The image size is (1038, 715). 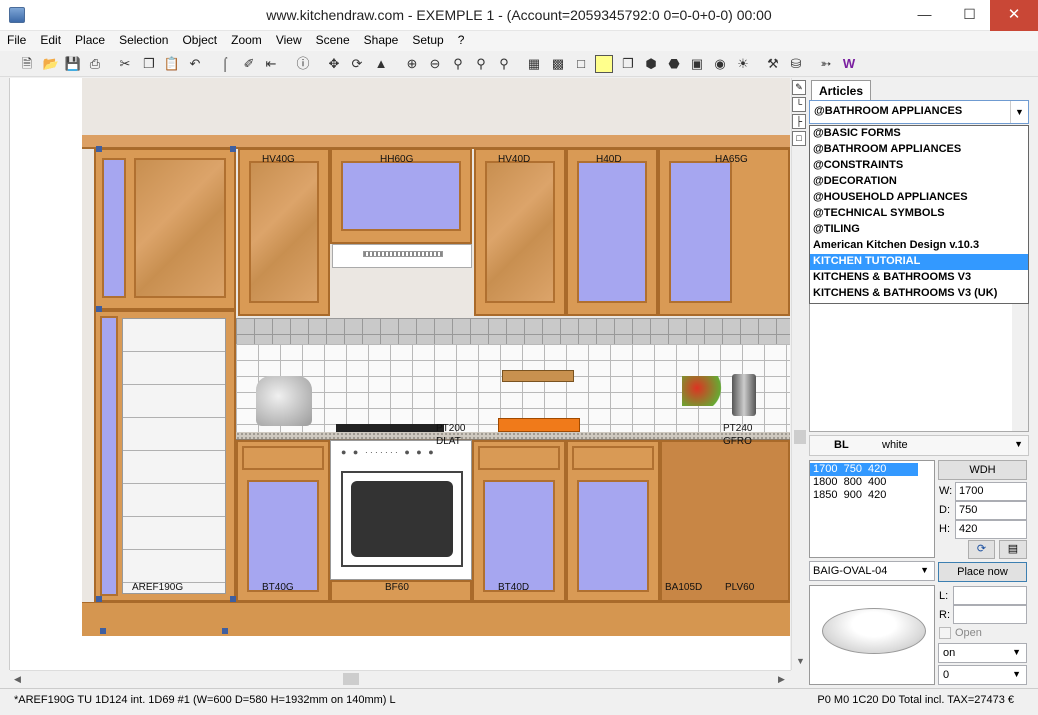 I want to click on tree-icon: ├, so click(x=799, y=121).